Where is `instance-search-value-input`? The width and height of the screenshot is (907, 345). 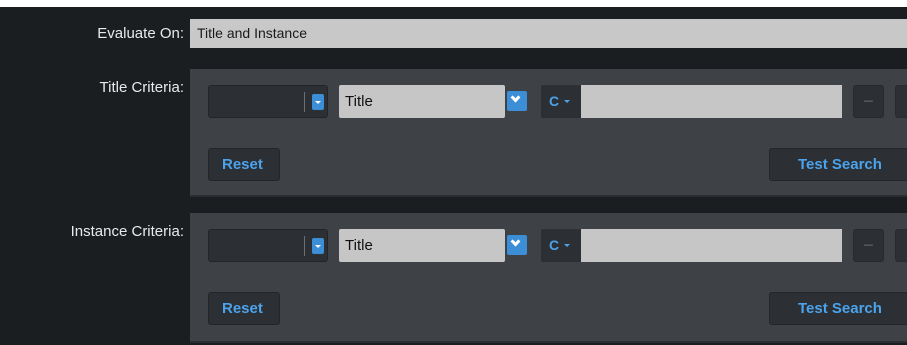 instance-search-value-input is located at coordinates (711, 245).